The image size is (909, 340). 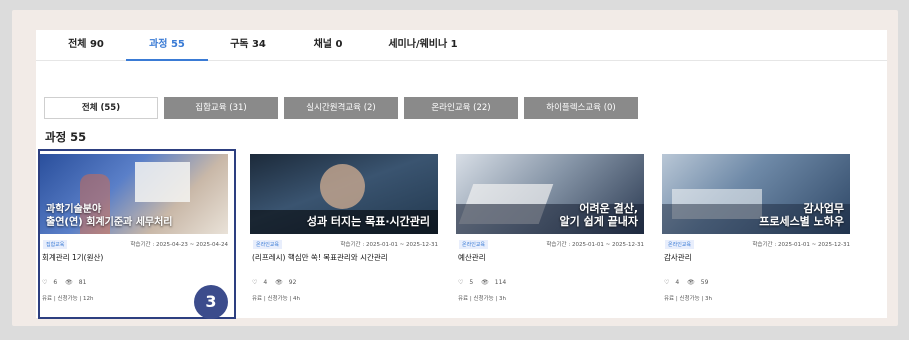 What do you see at coordinates (471, 282) in the screenshot?
I see `likes-count: 5` at bounding box center [471, 282].